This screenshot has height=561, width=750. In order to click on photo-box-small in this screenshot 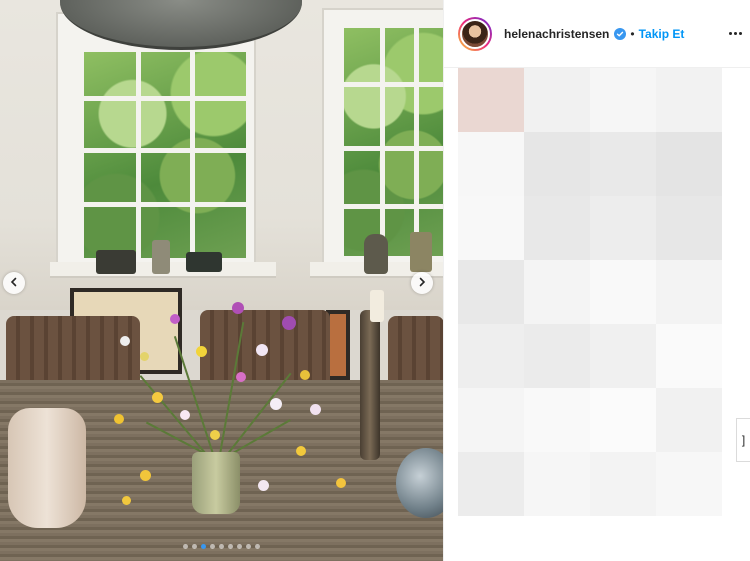, I will do `click(204, 262)`.